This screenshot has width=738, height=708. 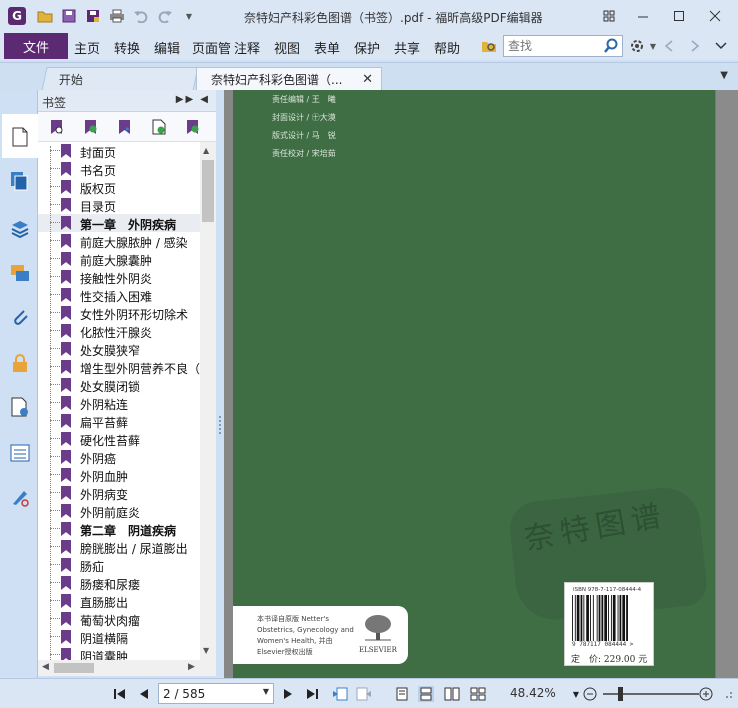 What do you see at coordinates (119, 205) in the screenshot?
I see `bookmark-item: 目录页` at bounding box center [119, 205].